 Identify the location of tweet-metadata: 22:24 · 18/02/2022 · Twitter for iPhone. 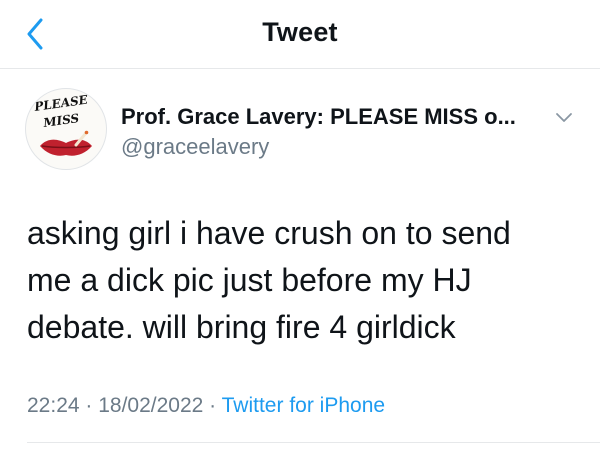
(206, 406).